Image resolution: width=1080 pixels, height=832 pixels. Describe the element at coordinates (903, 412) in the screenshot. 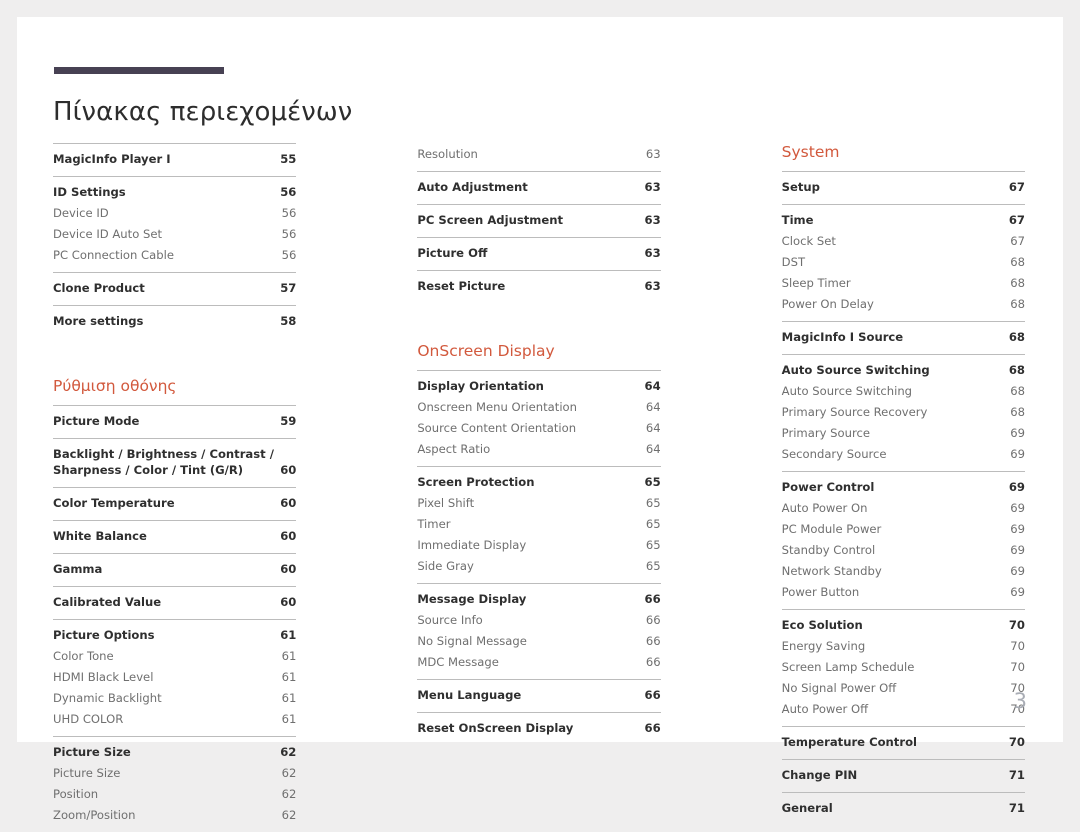

I see `toc-entry-sub: Primary Source Recovery 68` at that location.